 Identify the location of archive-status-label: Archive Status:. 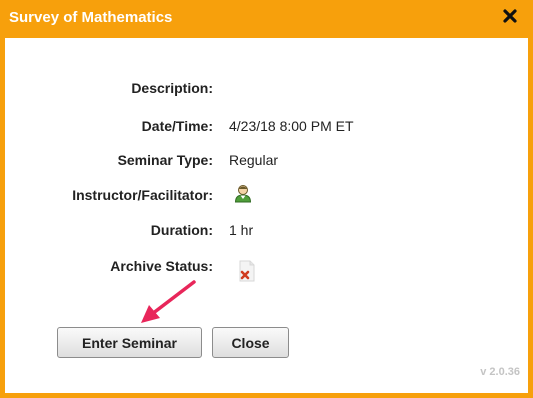
(161, 266).